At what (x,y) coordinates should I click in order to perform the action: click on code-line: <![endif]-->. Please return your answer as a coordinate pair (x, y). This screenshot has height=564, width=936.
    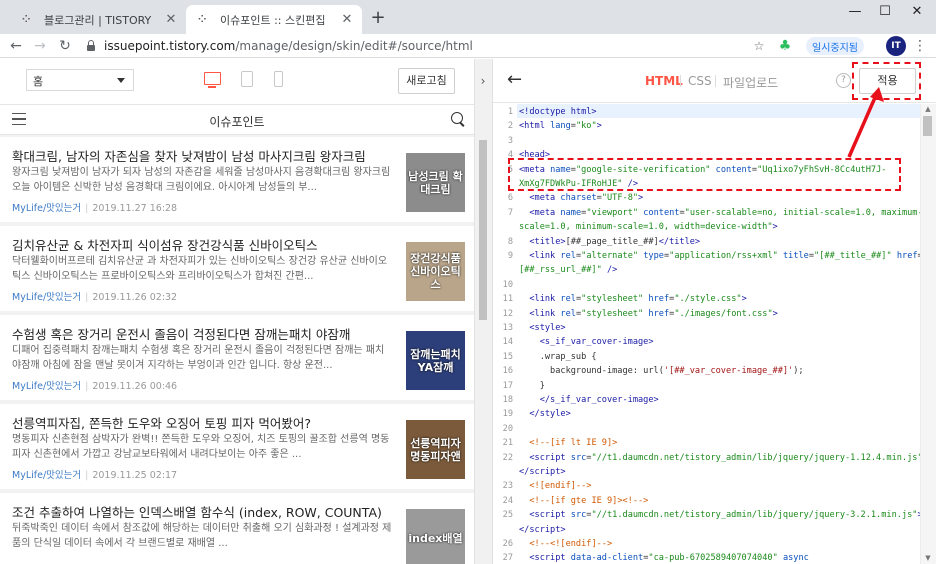
    Looking at the image, I should click on (719, 486).